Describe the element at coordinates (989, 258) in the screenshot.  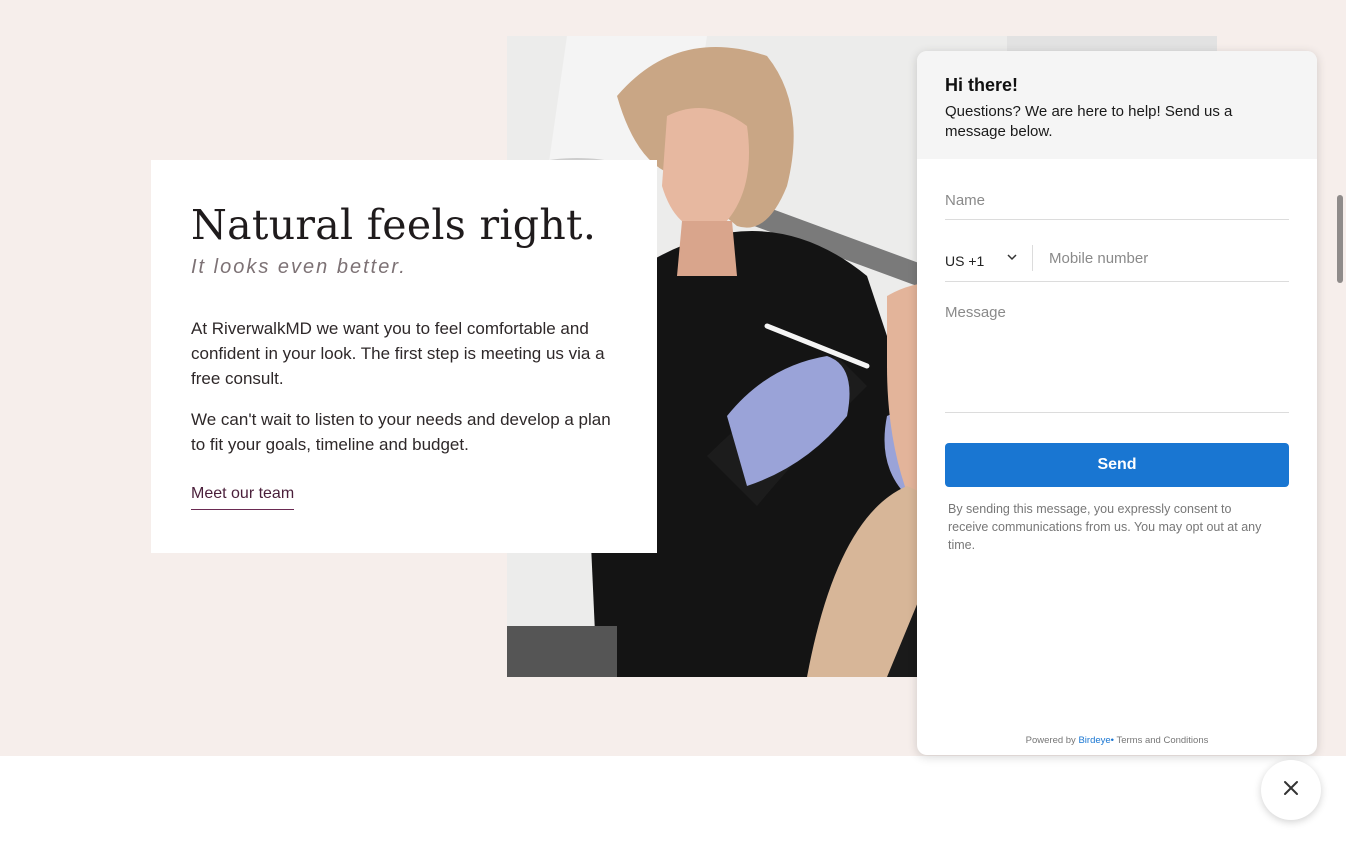
I see `country-code-select: US +1` at that location.